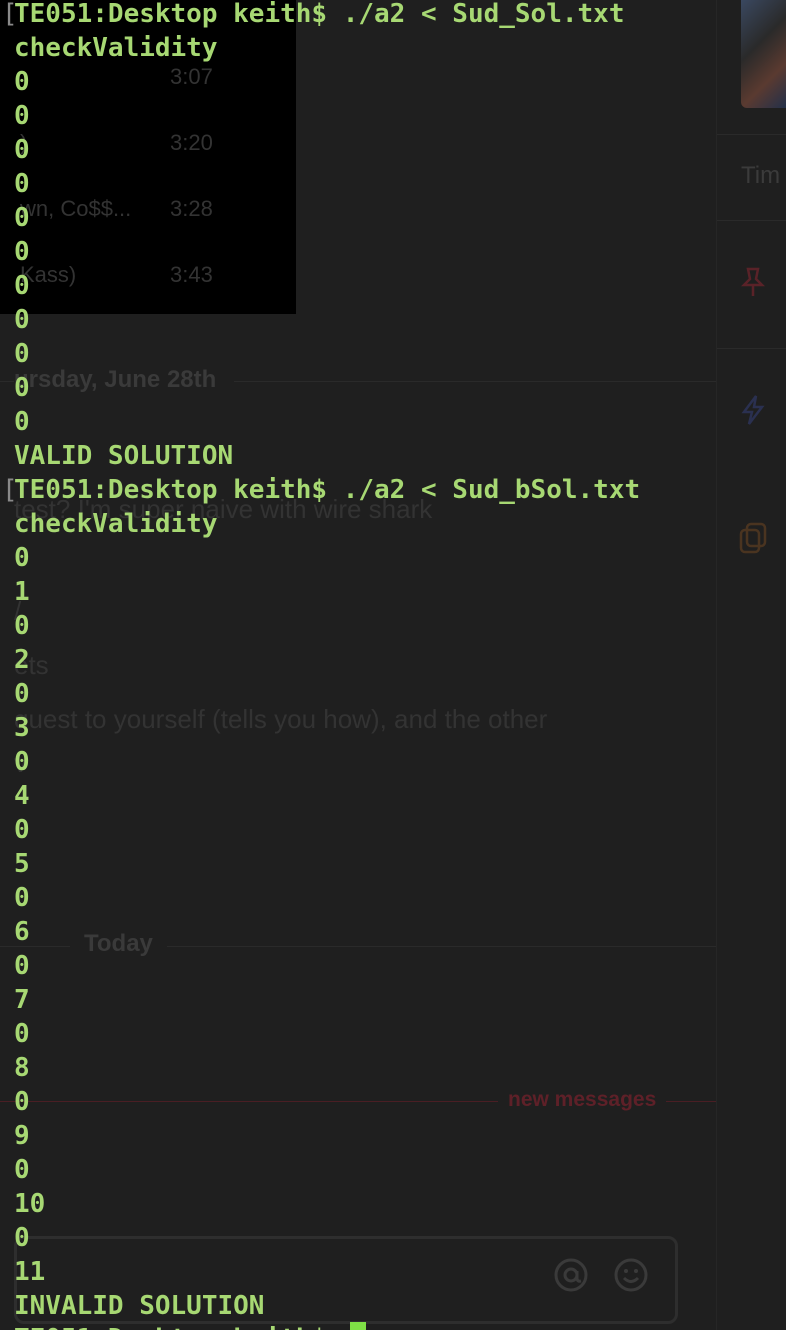 This screenshot has width=786, height=1330. I want to click on terminal-output-line: 2, so click(22, 660).